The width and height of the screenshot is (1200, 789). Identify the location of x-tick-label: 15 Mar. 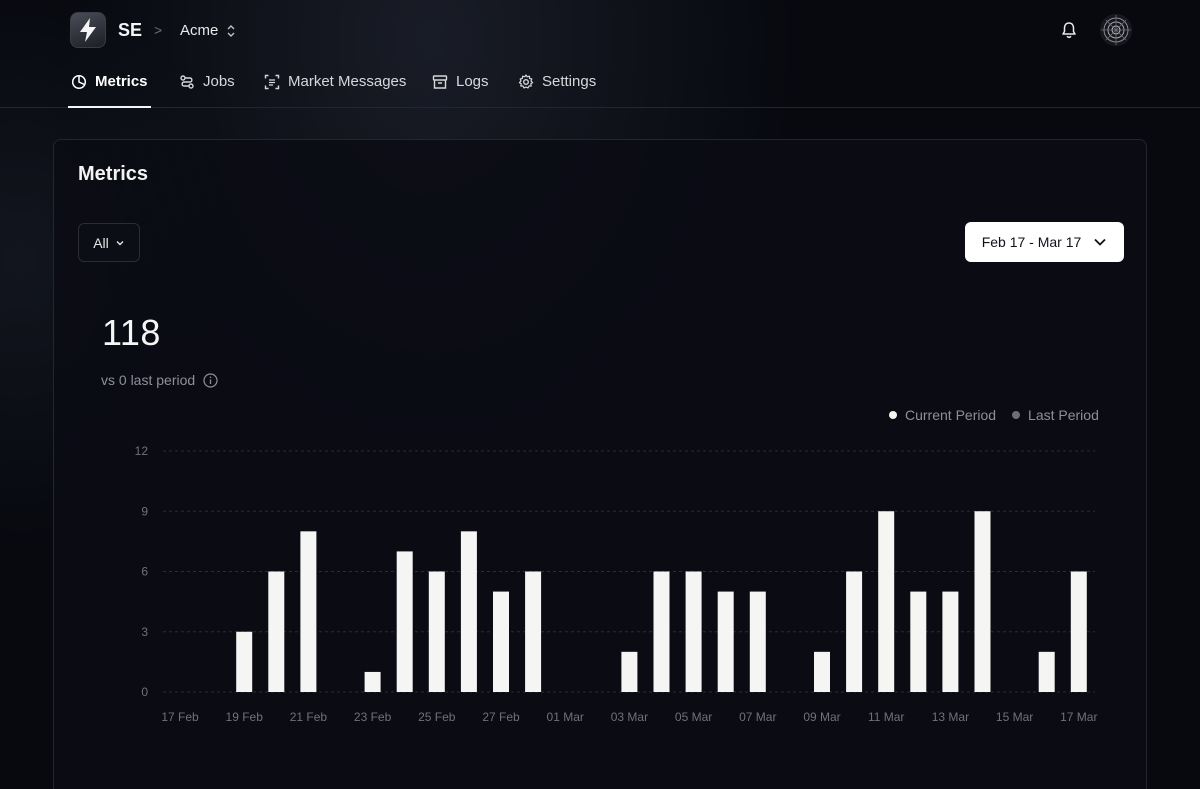
(1014, 717).